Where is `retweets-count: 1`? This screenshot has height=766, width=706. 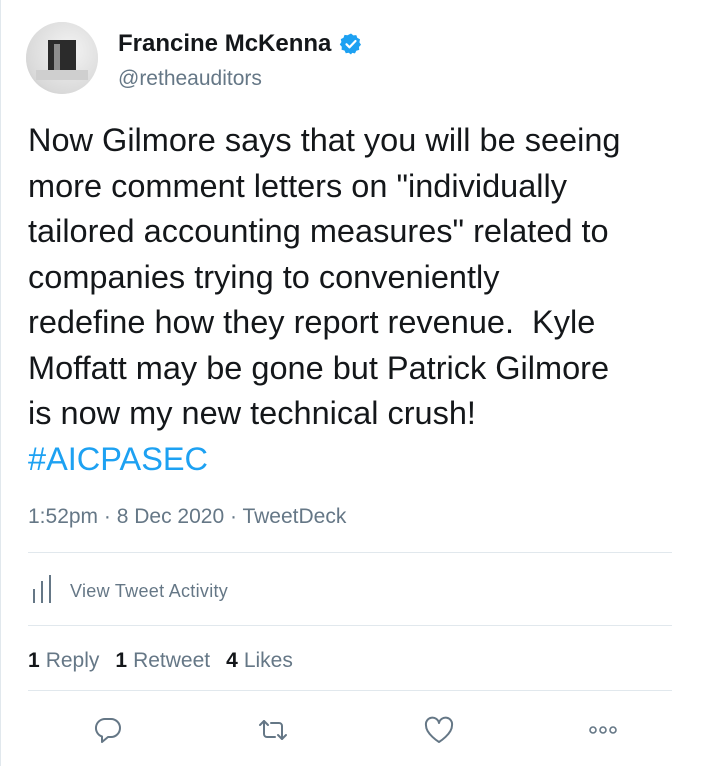
retweets-count: 1 is located at coordinates (121, 660).